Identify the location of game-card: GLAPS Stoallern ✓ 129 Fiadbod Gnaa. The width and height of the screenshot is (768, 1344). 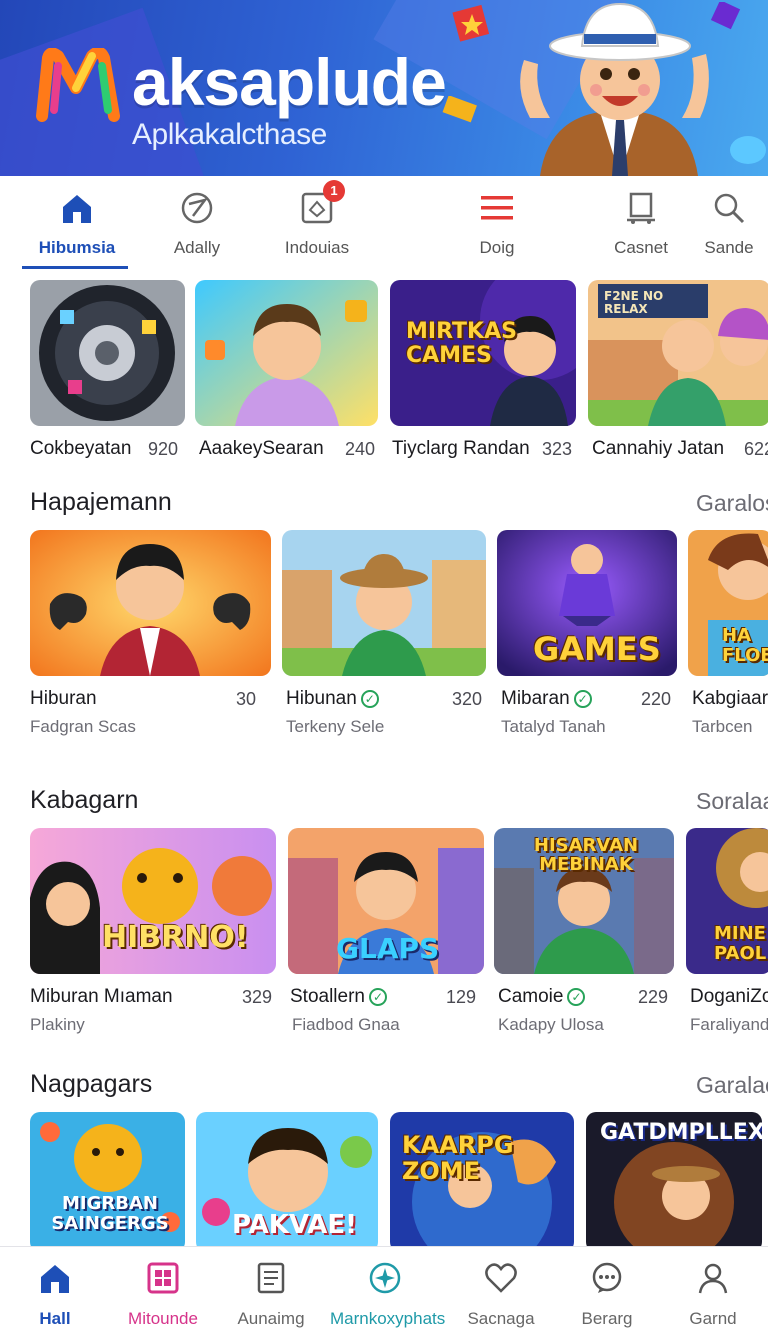
(387, 933).